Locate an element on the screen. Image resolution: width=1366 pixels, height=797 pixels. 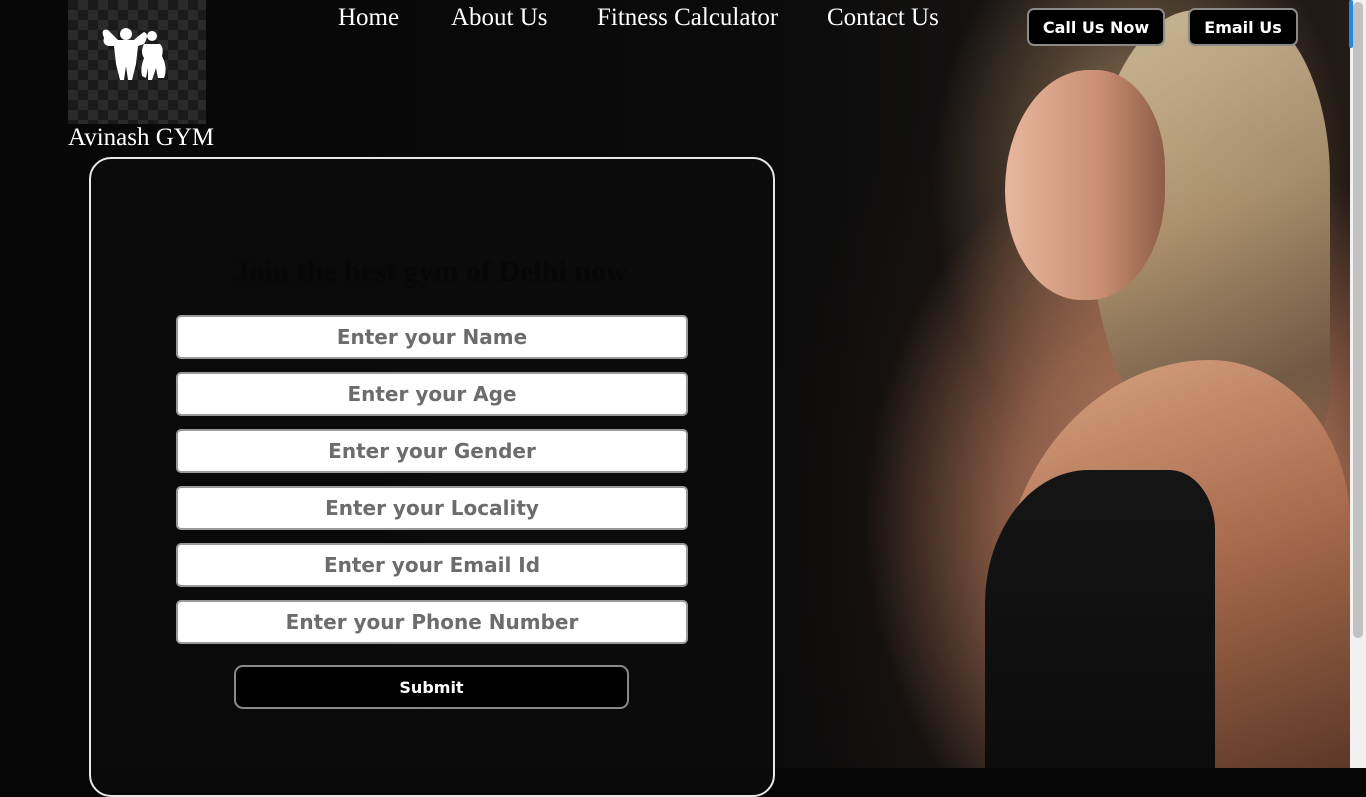
email-us-button: Email Us is located at coordinates (1243, 27).